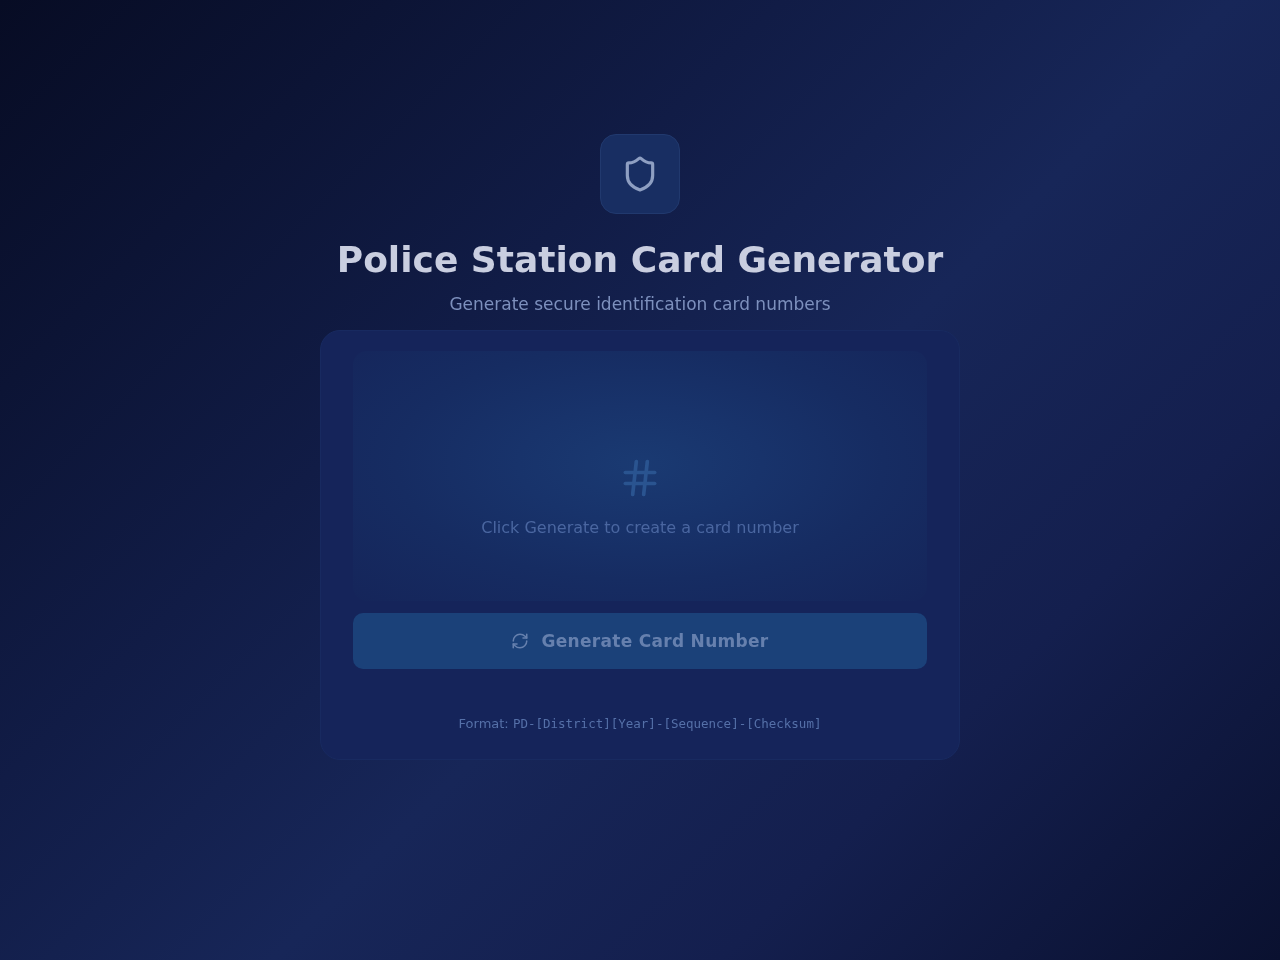 The height and width of the screenshot is (960, 1280). What do you see at coordinates (640, 260) in the screenshot?
I see `page-title: Police Station Card Generator` at bounding box center [640, 260].